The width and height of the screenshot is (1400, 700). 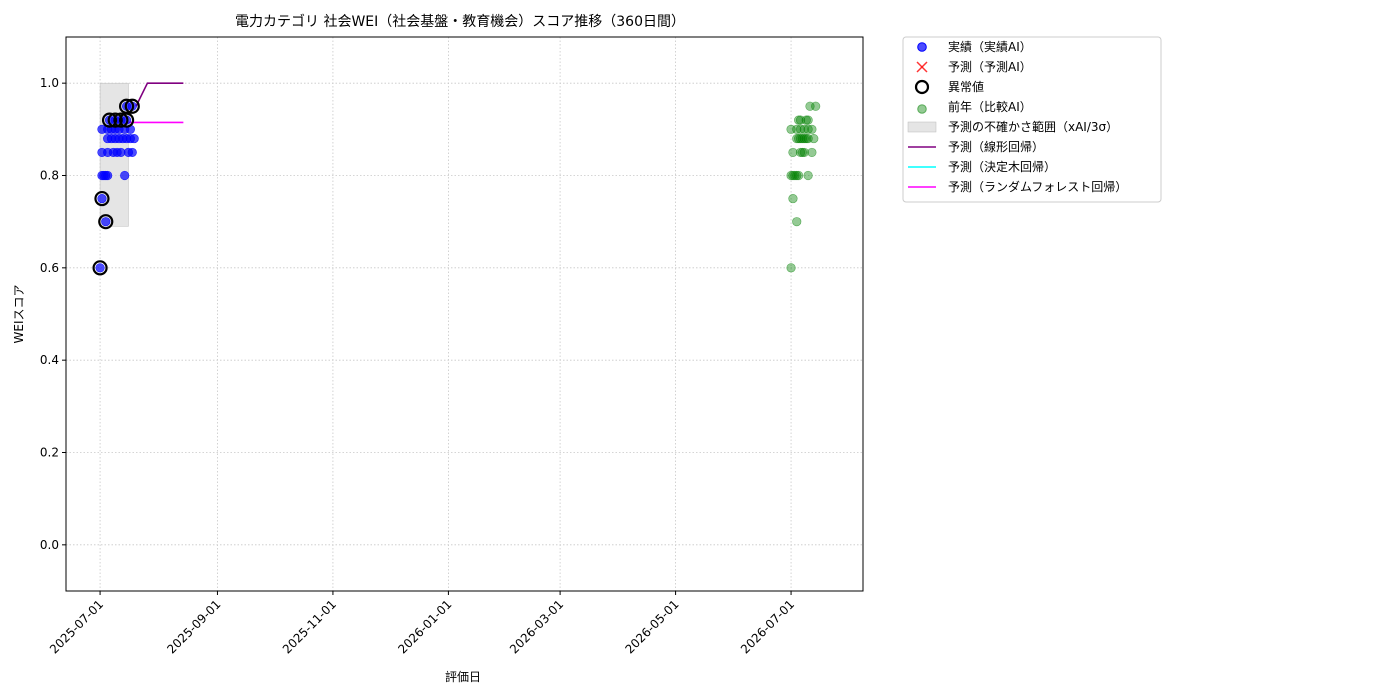 I want to click on y-axis-label: WEIスコア, so click(x=19, y=314).